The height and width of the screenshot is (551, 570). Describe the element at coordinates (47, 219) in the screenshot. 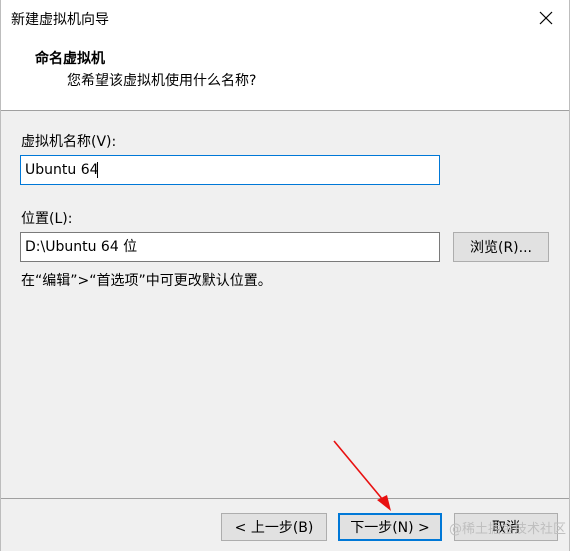

I see `location-label: 位置(L):` at that location.